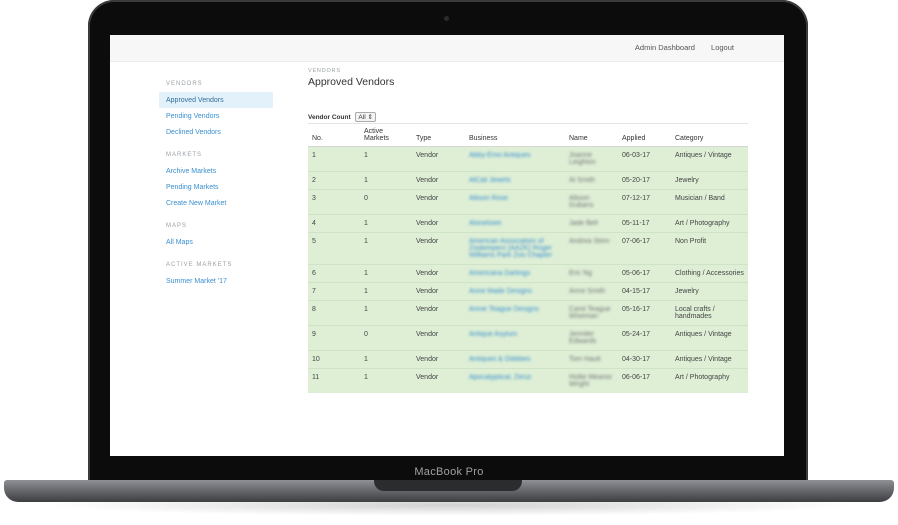 The height and width of the screenshot is (525, 898). I want to click on sidebar-heading-markets: MARKETS, so click(184, 155).